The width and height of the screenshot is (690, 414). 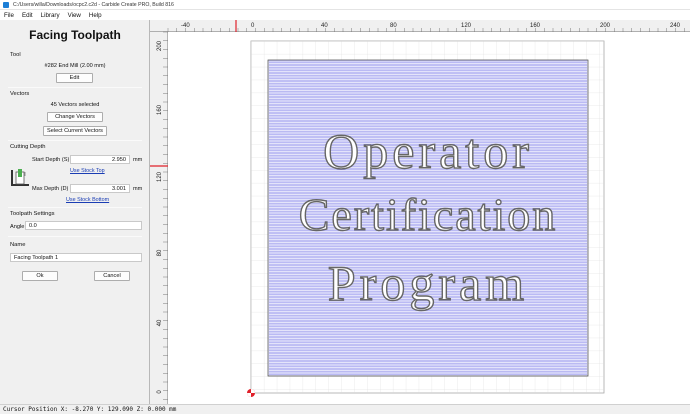 I want to click on top-ruler-label: 80, so click(x=393, y=26).